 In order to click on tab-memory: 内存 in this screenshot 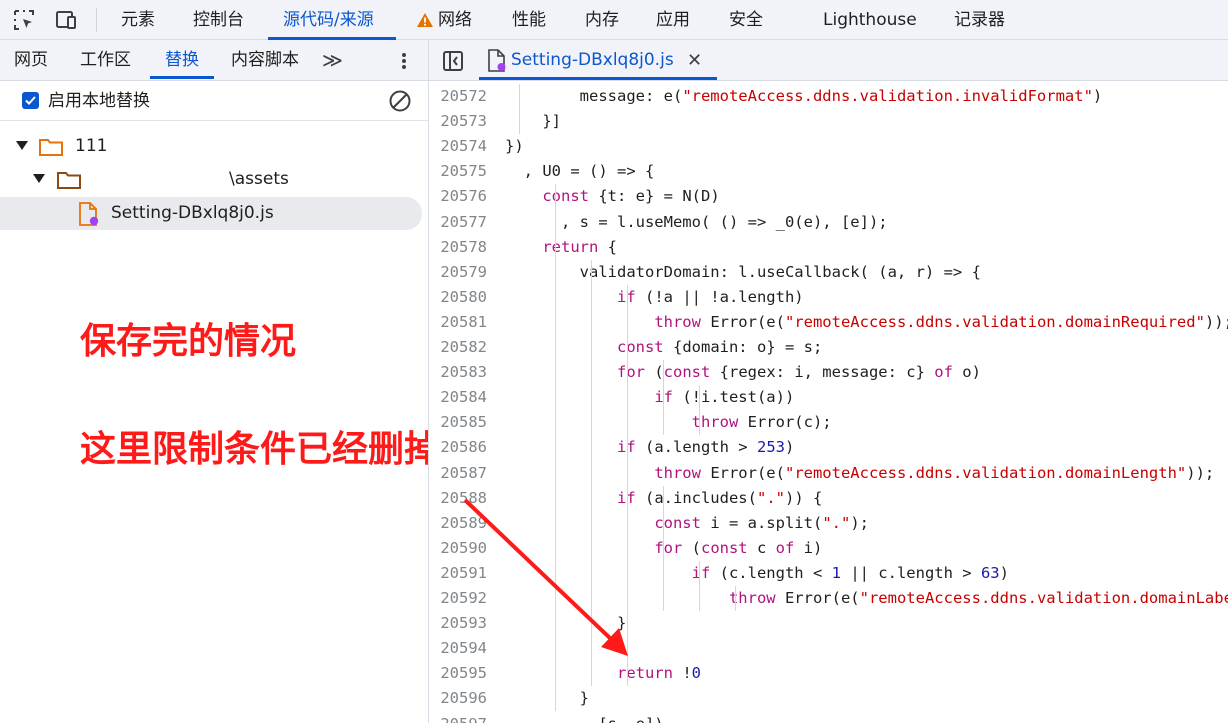, I will do `click(602, 20)`.